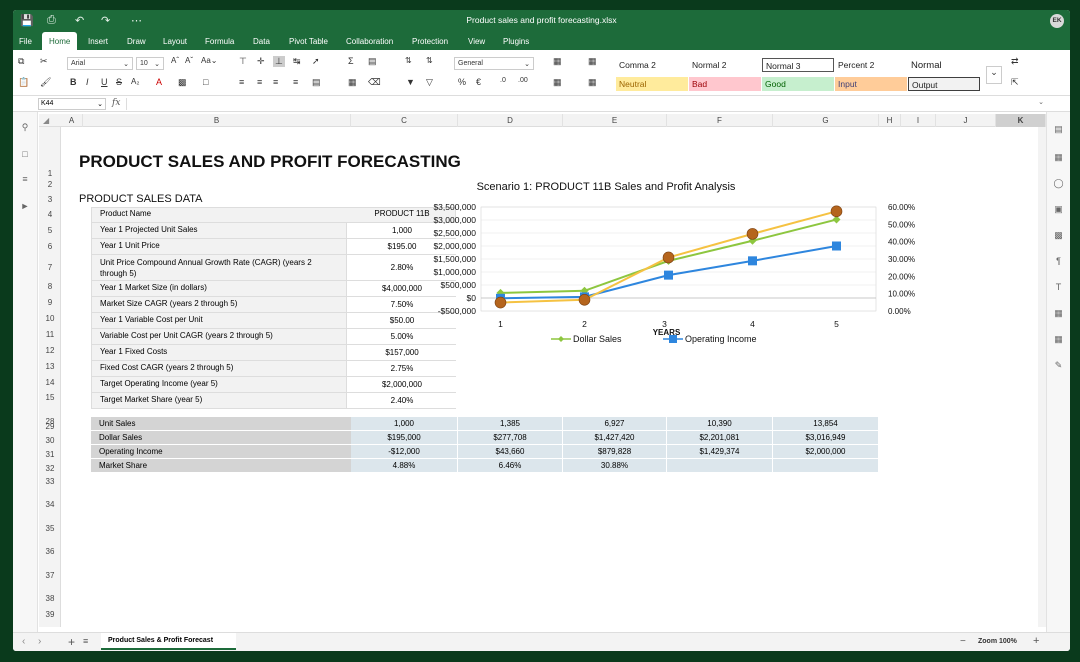  What do you see at coordinates (50, 575) in the screenshot?
I see `row-header-37: 37` at bounding box center [50, 575].